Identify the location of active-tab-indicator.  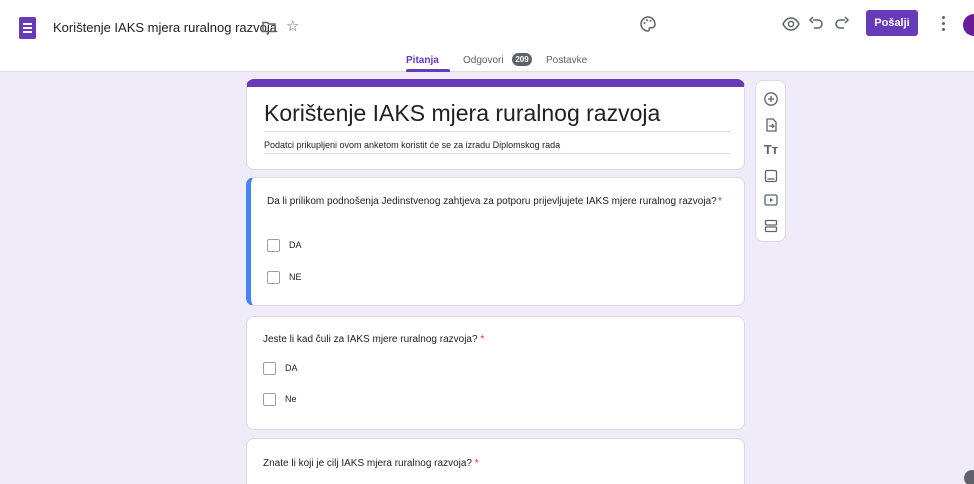
(428, 70).